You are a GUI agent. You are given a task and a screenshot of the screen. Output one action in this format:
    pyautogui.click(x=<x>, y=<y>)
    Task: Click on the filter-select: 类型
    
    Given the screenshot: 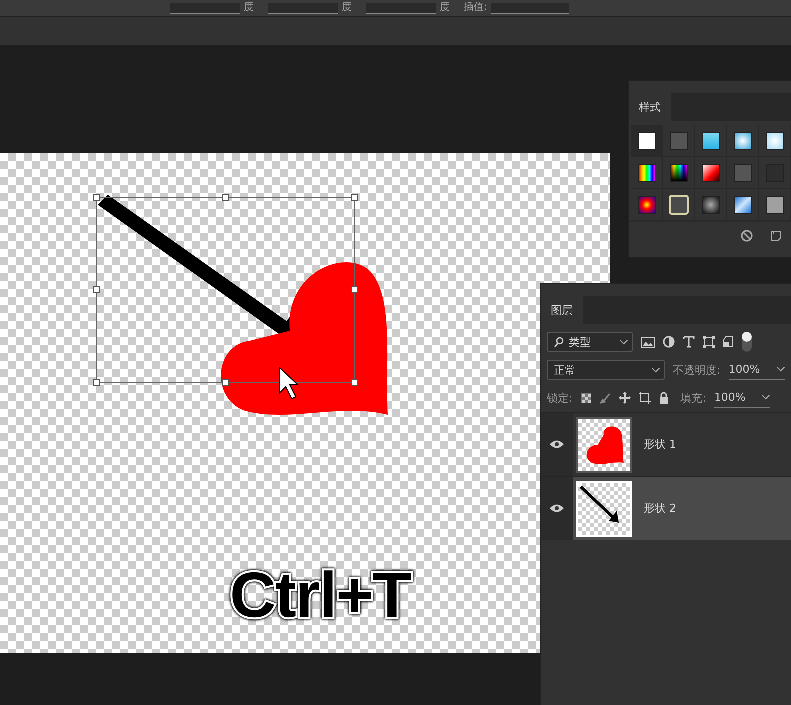 What is the action you would take?
    pyautogui.click(x=590, y=342)
    